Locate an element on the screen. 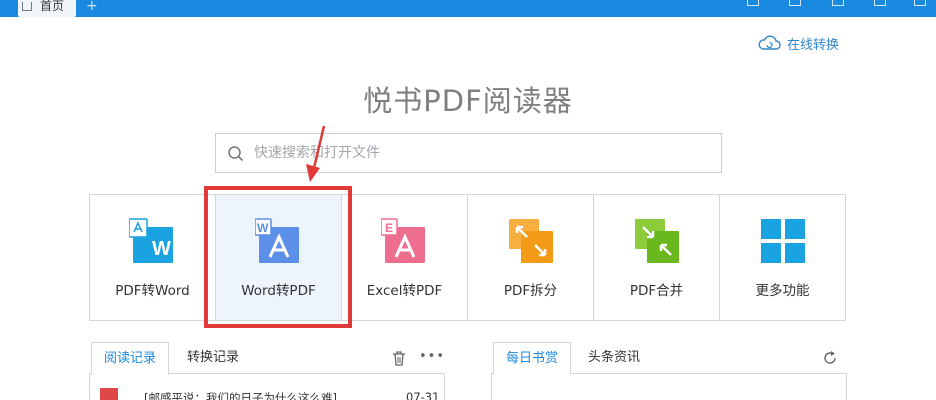  more-options-icon: ••• is located at coordinates (432, 356).